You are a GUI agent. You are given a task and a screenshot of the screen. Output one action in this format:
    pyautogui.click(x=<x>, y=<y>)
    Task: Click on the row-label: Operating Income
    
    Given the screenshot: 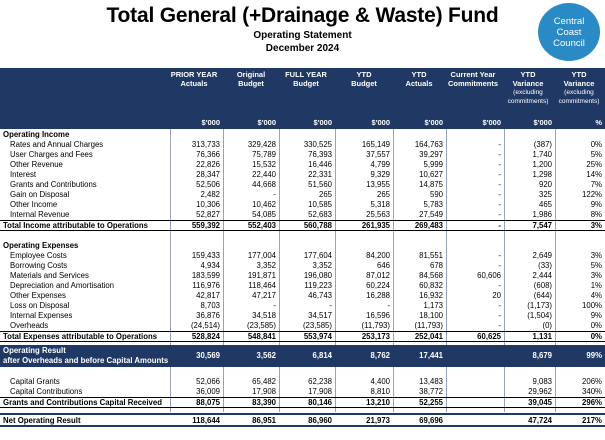 What is the action you would take?
    pyautogui.click(x=36, y=134)
    